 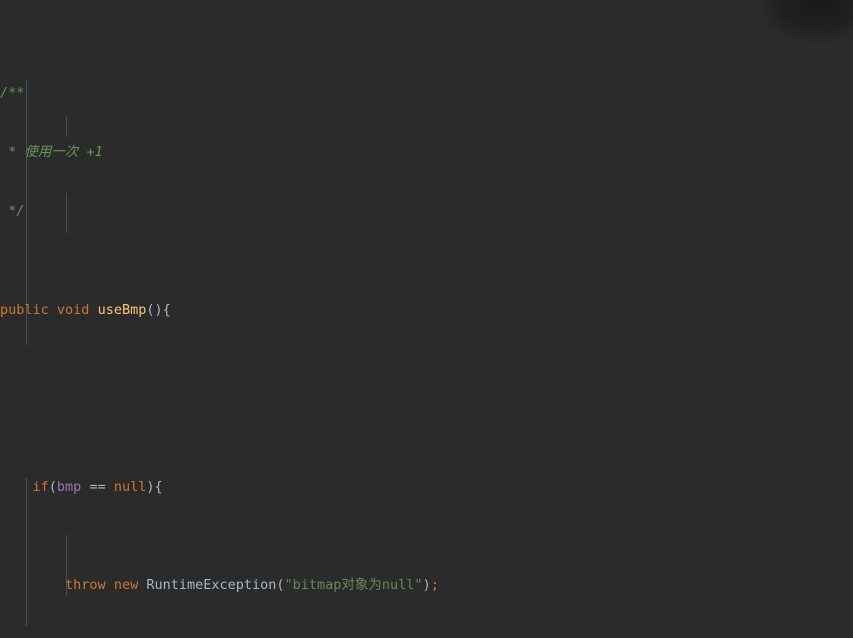 What do you see at coordinates (122, 310) in the screenshot?
I see `method-name-usebmp: useBmp` at bounding box center [122, 310].